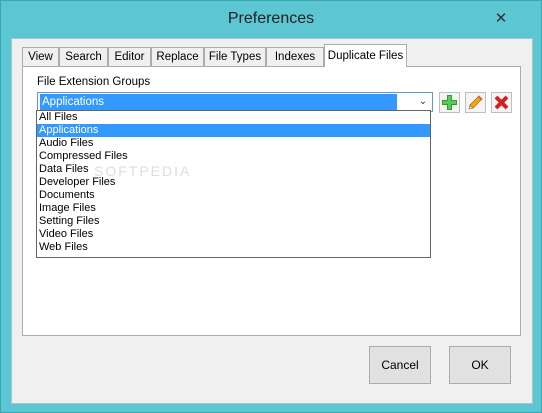  What do you see at coordinates (233, 169) in the screenshot?
I see `dropdown-item-data-files: Data Files` at bounding box center [233, 169].